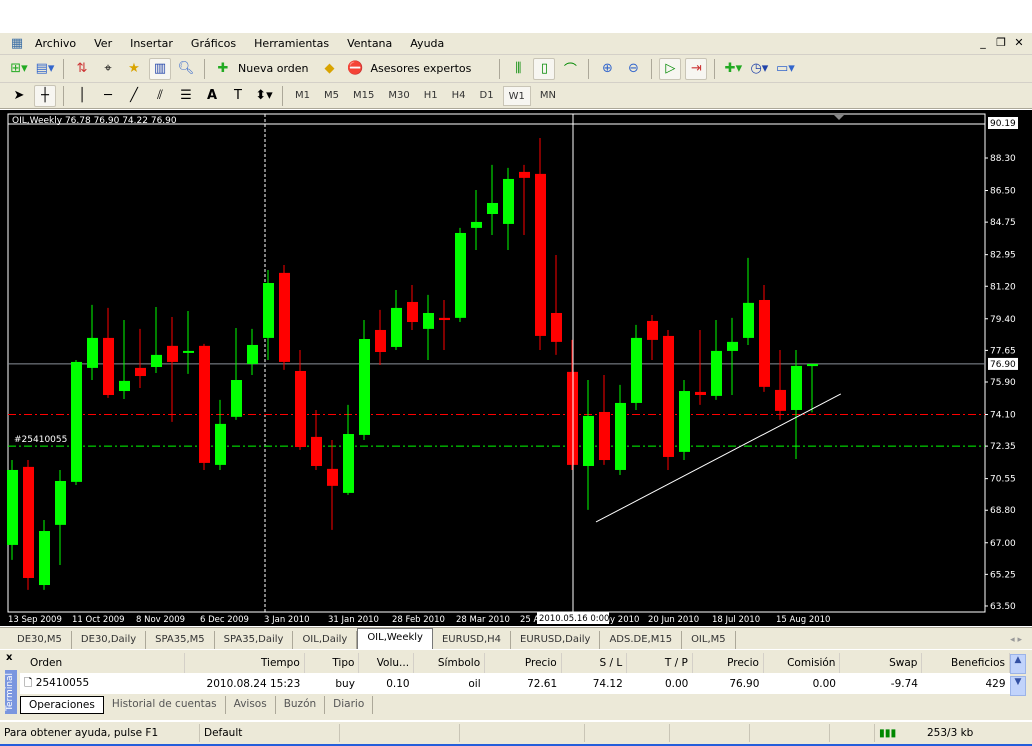 This screenshot has width=1032, height=746. Describe the element at coordinates (264, 96) in the screenshot. I see `arrows-icon: ⬍▾` at that location.